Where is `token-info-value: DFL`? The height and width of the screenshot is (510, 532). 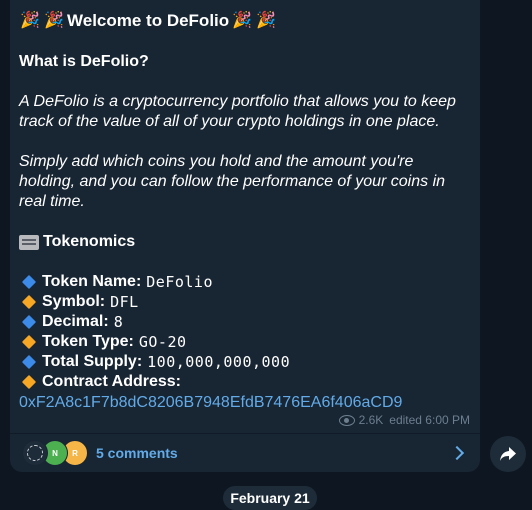
token-info-value: DFL is located at coordinates (124, 302).